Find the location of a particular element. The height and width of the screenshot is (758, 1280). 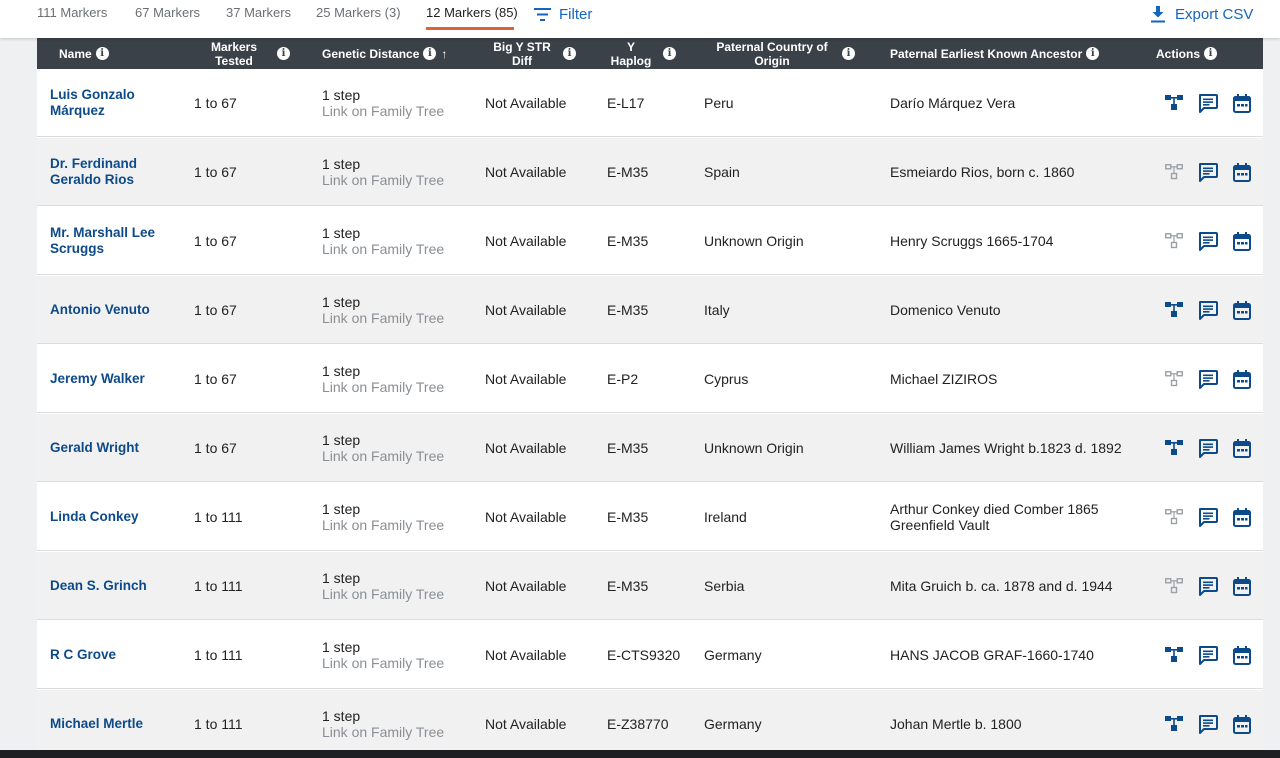

match-name-link: R C Grove is located at coordinates (110, 655).